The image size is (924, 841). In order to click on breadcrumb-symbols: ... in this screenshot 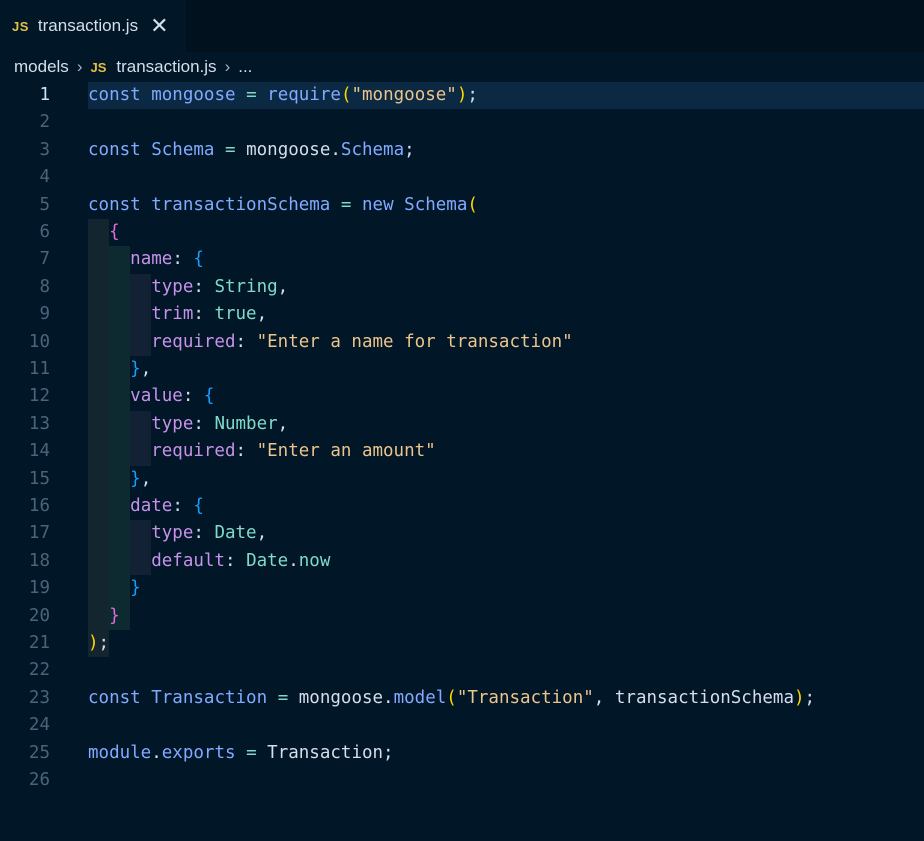, I will do `click(245, 67)`.